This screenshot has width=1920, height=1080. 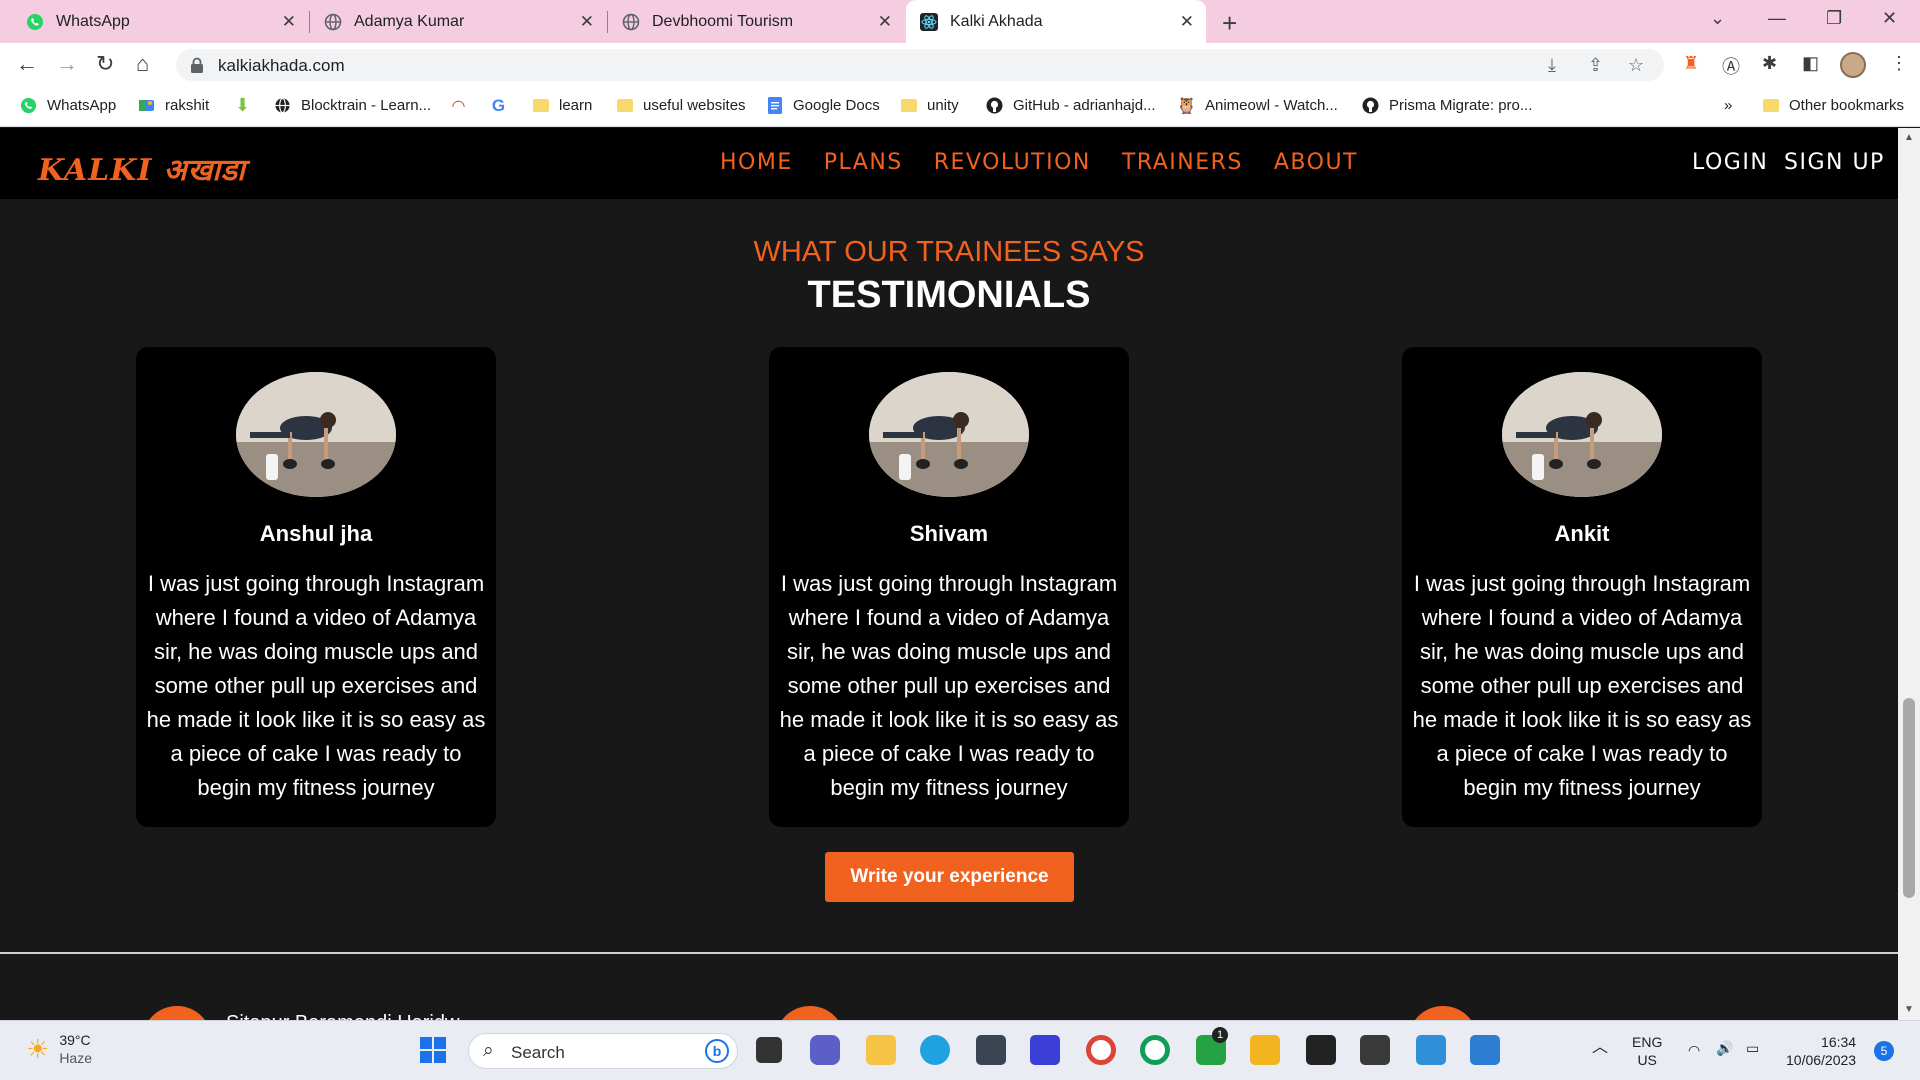 I want to click on bookmark-star-icon: ☆, so click(x=1636, y=65).